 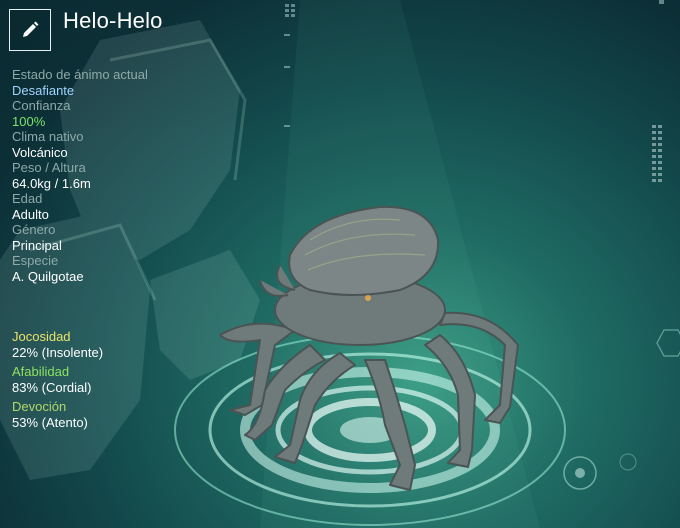 What do you see at coordinates (50, 422) in the screenshot?
I see `trait-value-devotion: 53% (Atento)` at bounding box center [50, 422].